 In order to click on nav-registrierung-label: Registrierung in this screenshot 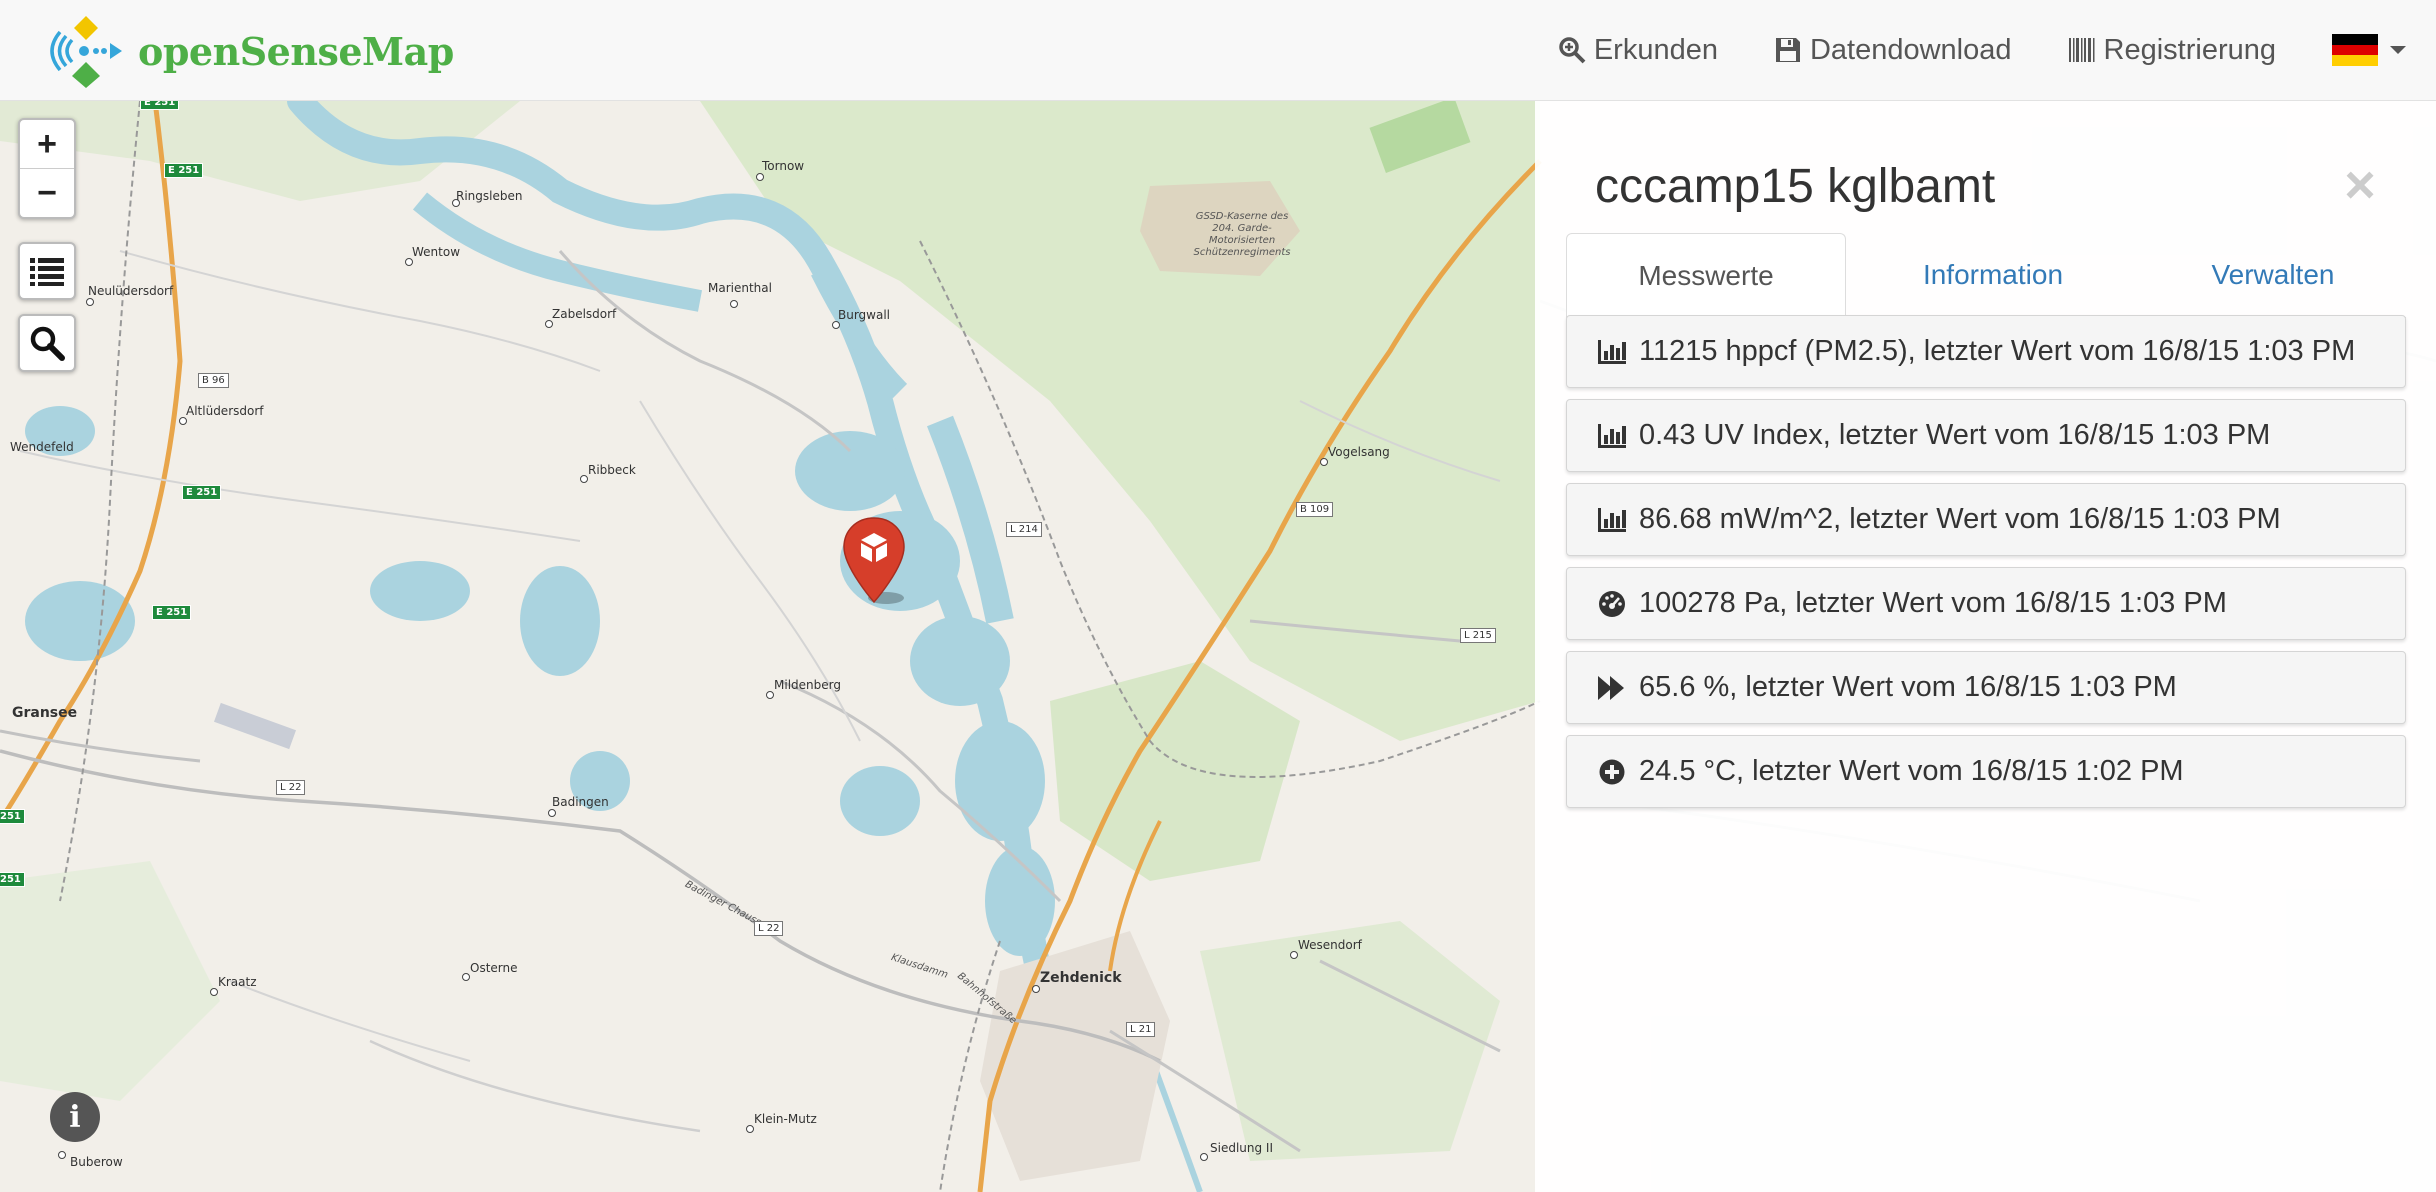, I will do `click(2189, 49)`.